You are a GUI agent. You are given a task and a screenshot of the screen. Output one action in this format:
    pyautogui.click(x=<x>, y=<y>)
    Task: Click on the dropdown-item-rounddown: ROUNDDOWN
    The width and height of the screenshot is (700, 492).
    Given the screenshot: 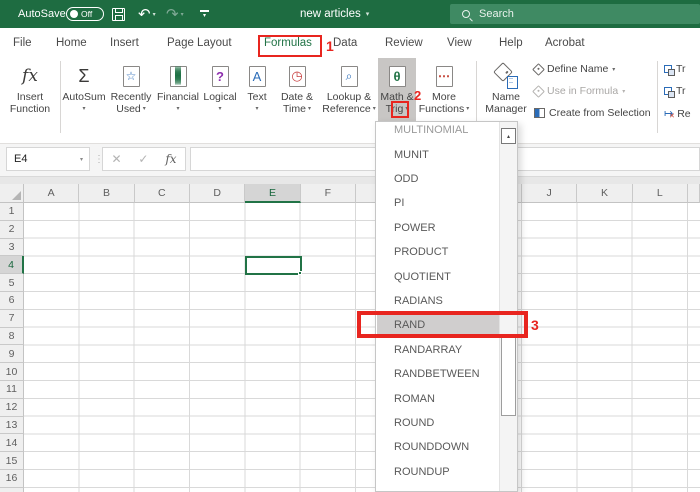 What is the action you would take?
    pyautogui.click(x=439, y=447)
    